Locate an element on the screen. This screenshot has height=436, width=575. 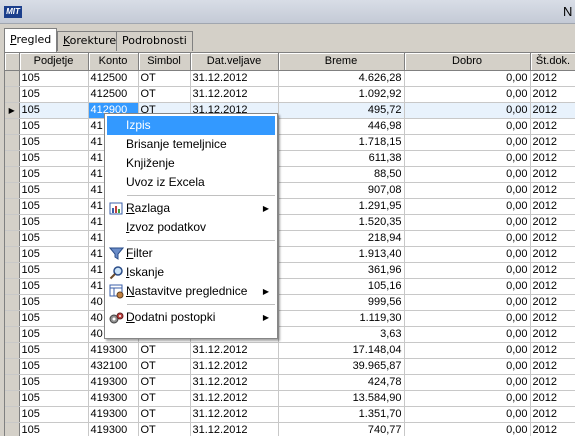
table-row: 105 41 1.718,15 0,00 2012 is located at coordinates (290, 142).